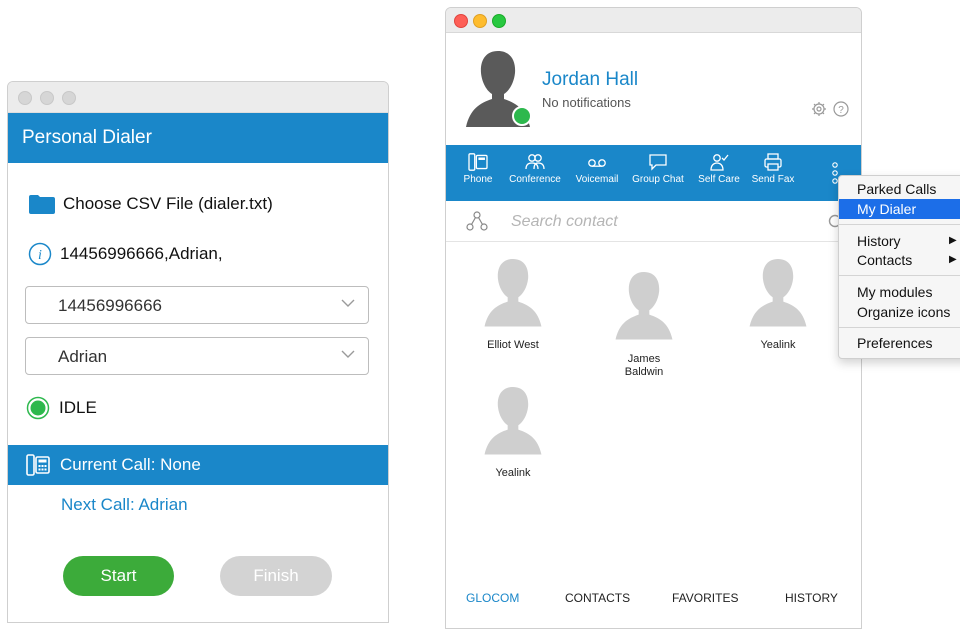 This screenshot has width=960, height=629. I want to click on menu-item-contacts-label: Contacts, so click(885, 260).